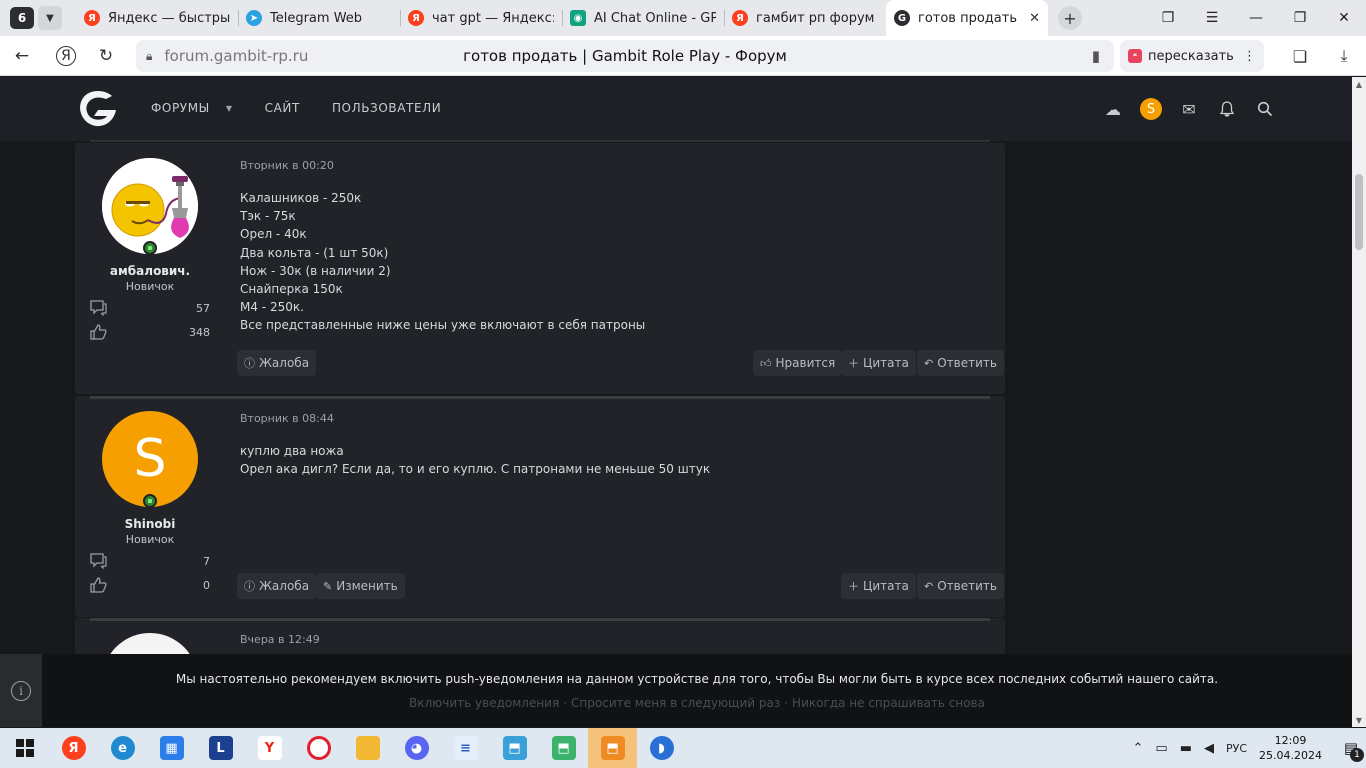 This screenshot has height=768, width=1366. Describe the element at coordinates (563, 748) in the screenshot. I see `taskbar-app-2: ⬒` at that location.